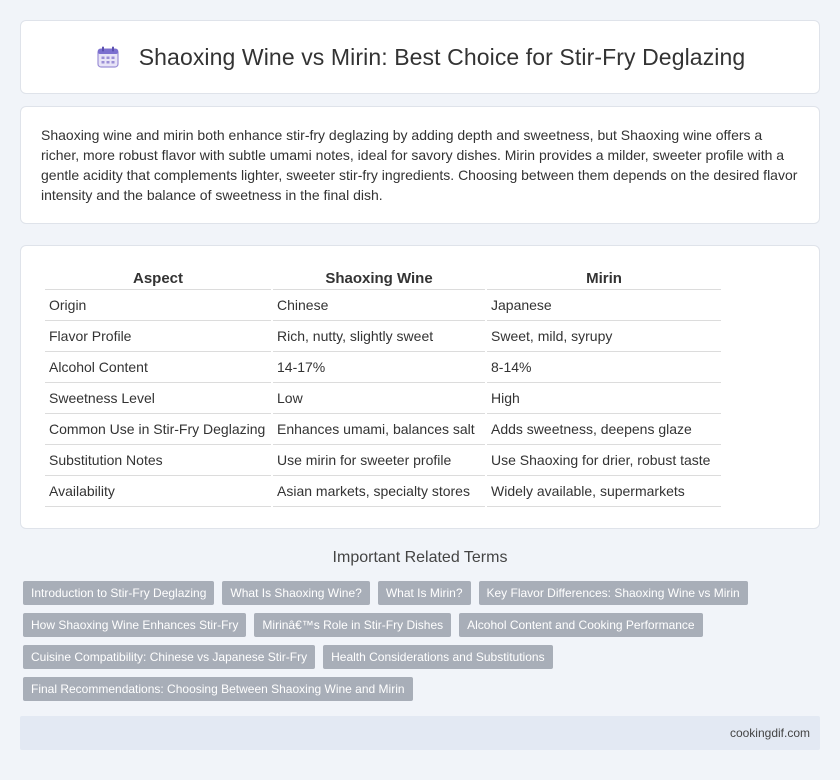 The image size is (840, 780). Describe the element at coordinates (158, 279) in the screenshot. I see `header-aspect: Aspect` at that location.